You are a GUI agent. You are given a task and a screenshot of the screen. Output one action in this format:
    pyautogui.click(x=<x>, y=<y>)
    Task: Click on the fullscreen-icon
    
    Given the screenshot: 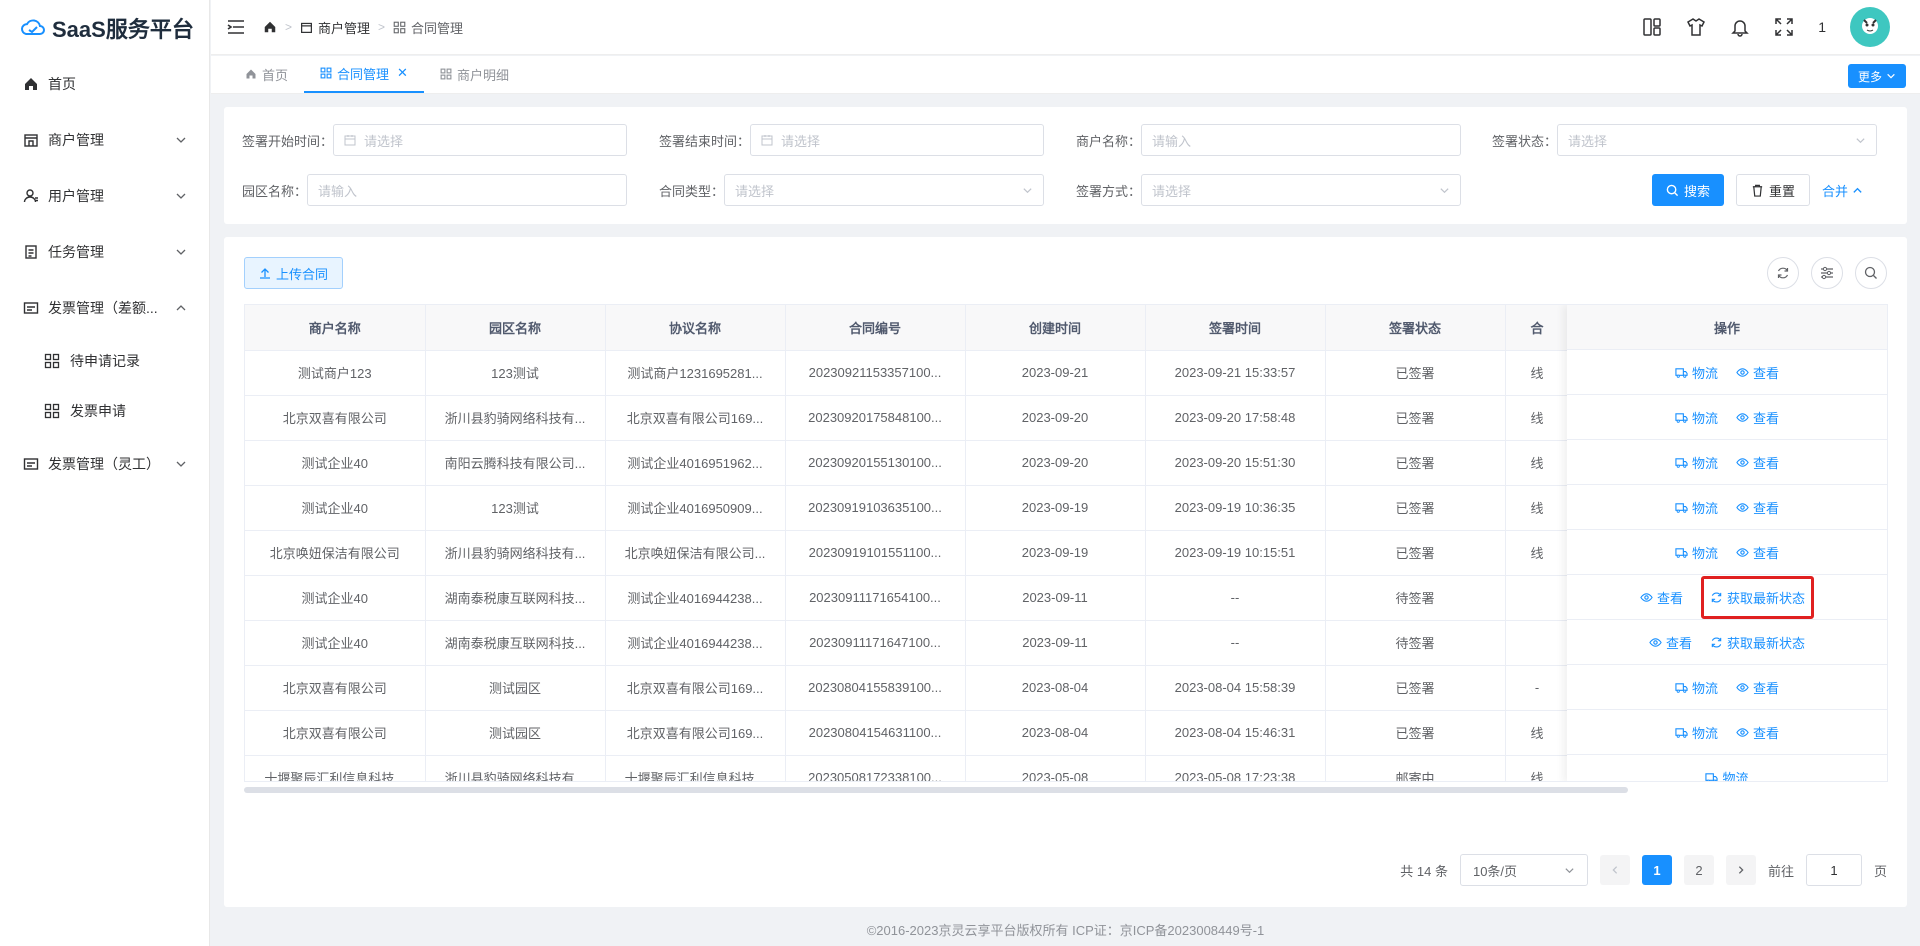 What is the action you would take?
    pyautogui.click(x=1784, y=27)
    